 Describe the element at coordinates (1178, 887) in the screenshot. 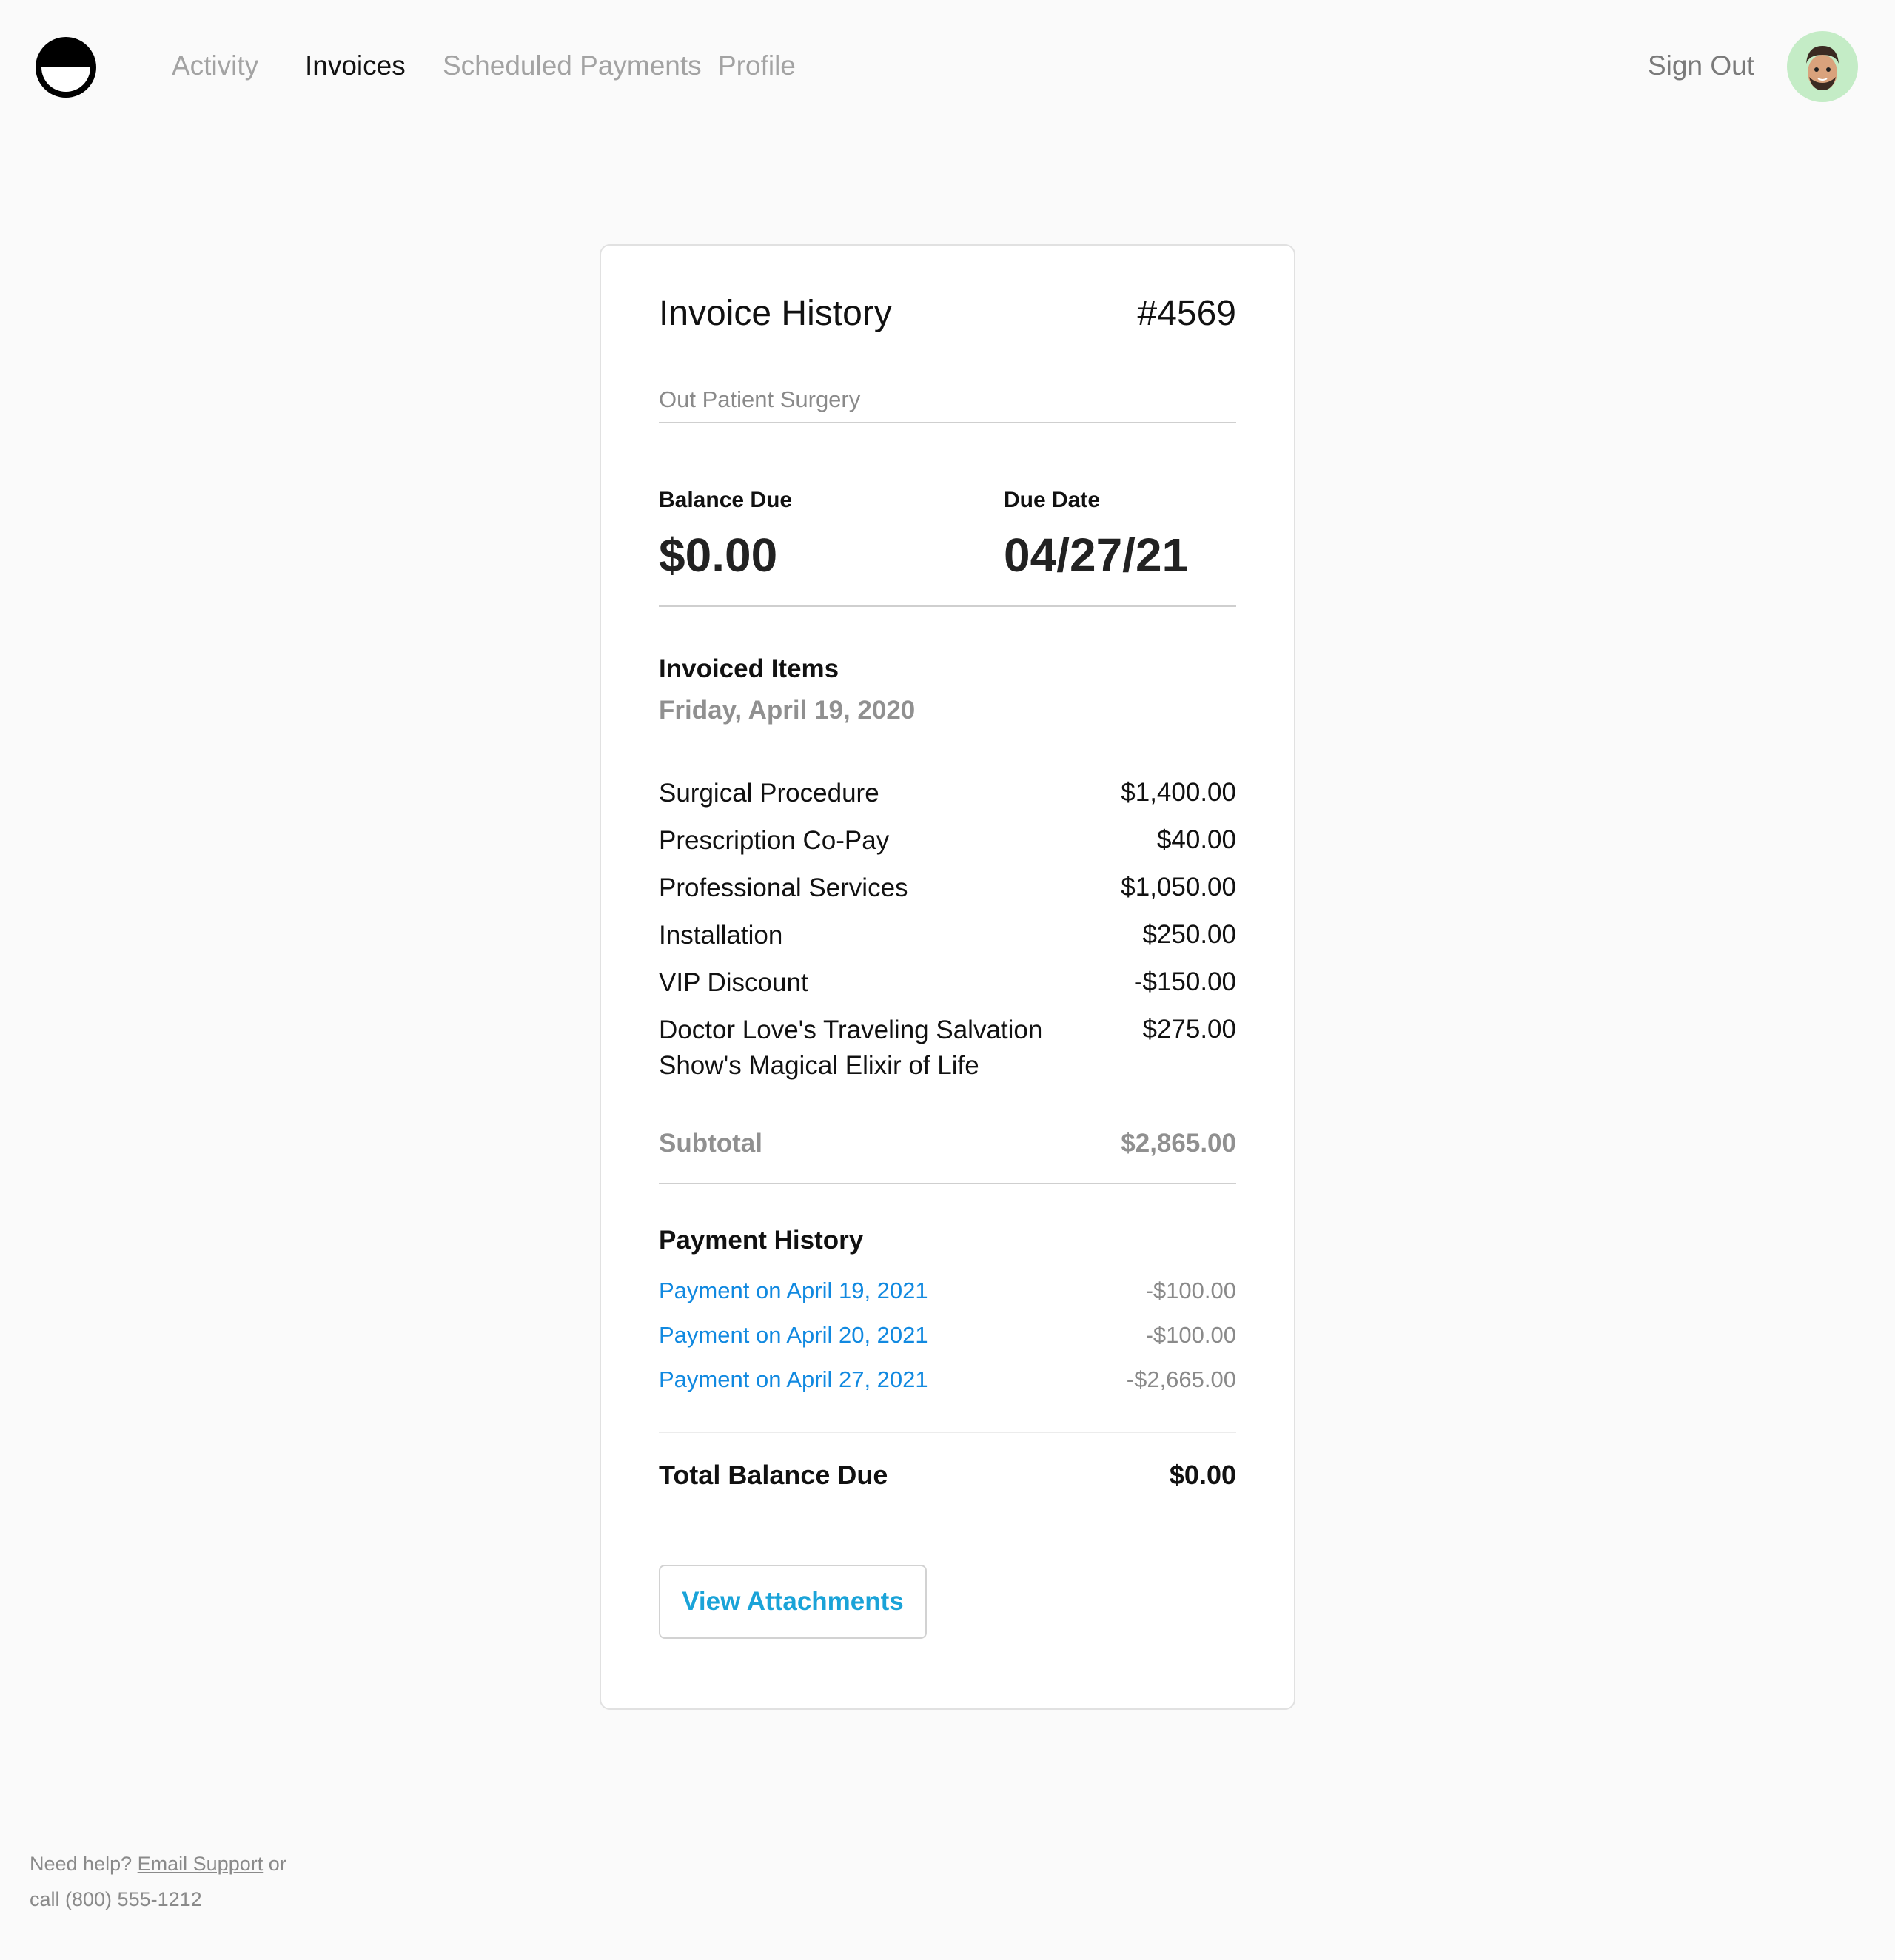

I see `item-amount: $1,050.00` at that location.